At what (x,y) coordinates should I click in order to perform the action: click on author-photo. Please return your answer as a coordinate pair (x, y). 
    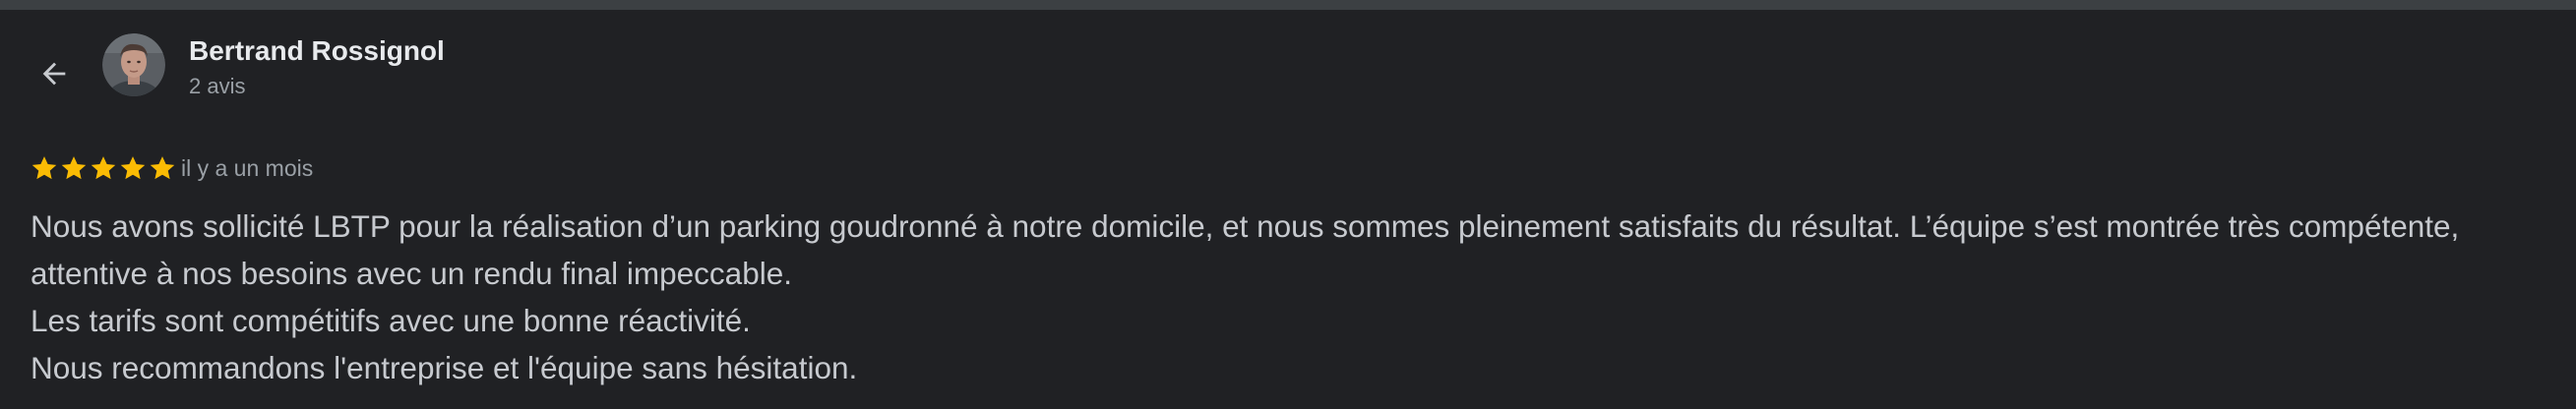
    Looking at the image, I should click on (133, 64).